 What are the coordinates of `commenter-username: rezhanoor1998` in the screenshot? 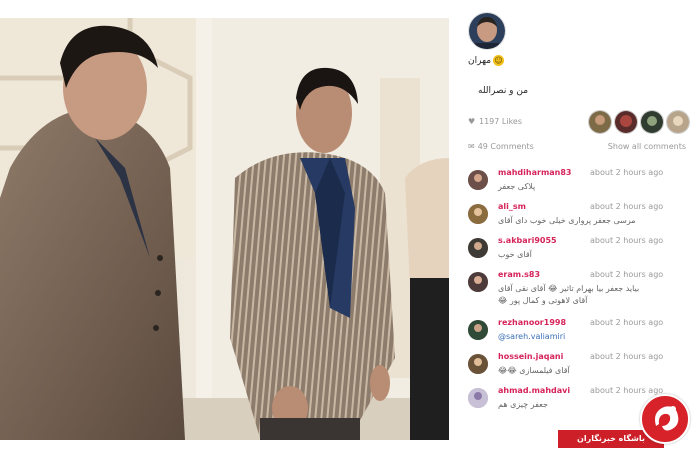 It's located at (532, 322).